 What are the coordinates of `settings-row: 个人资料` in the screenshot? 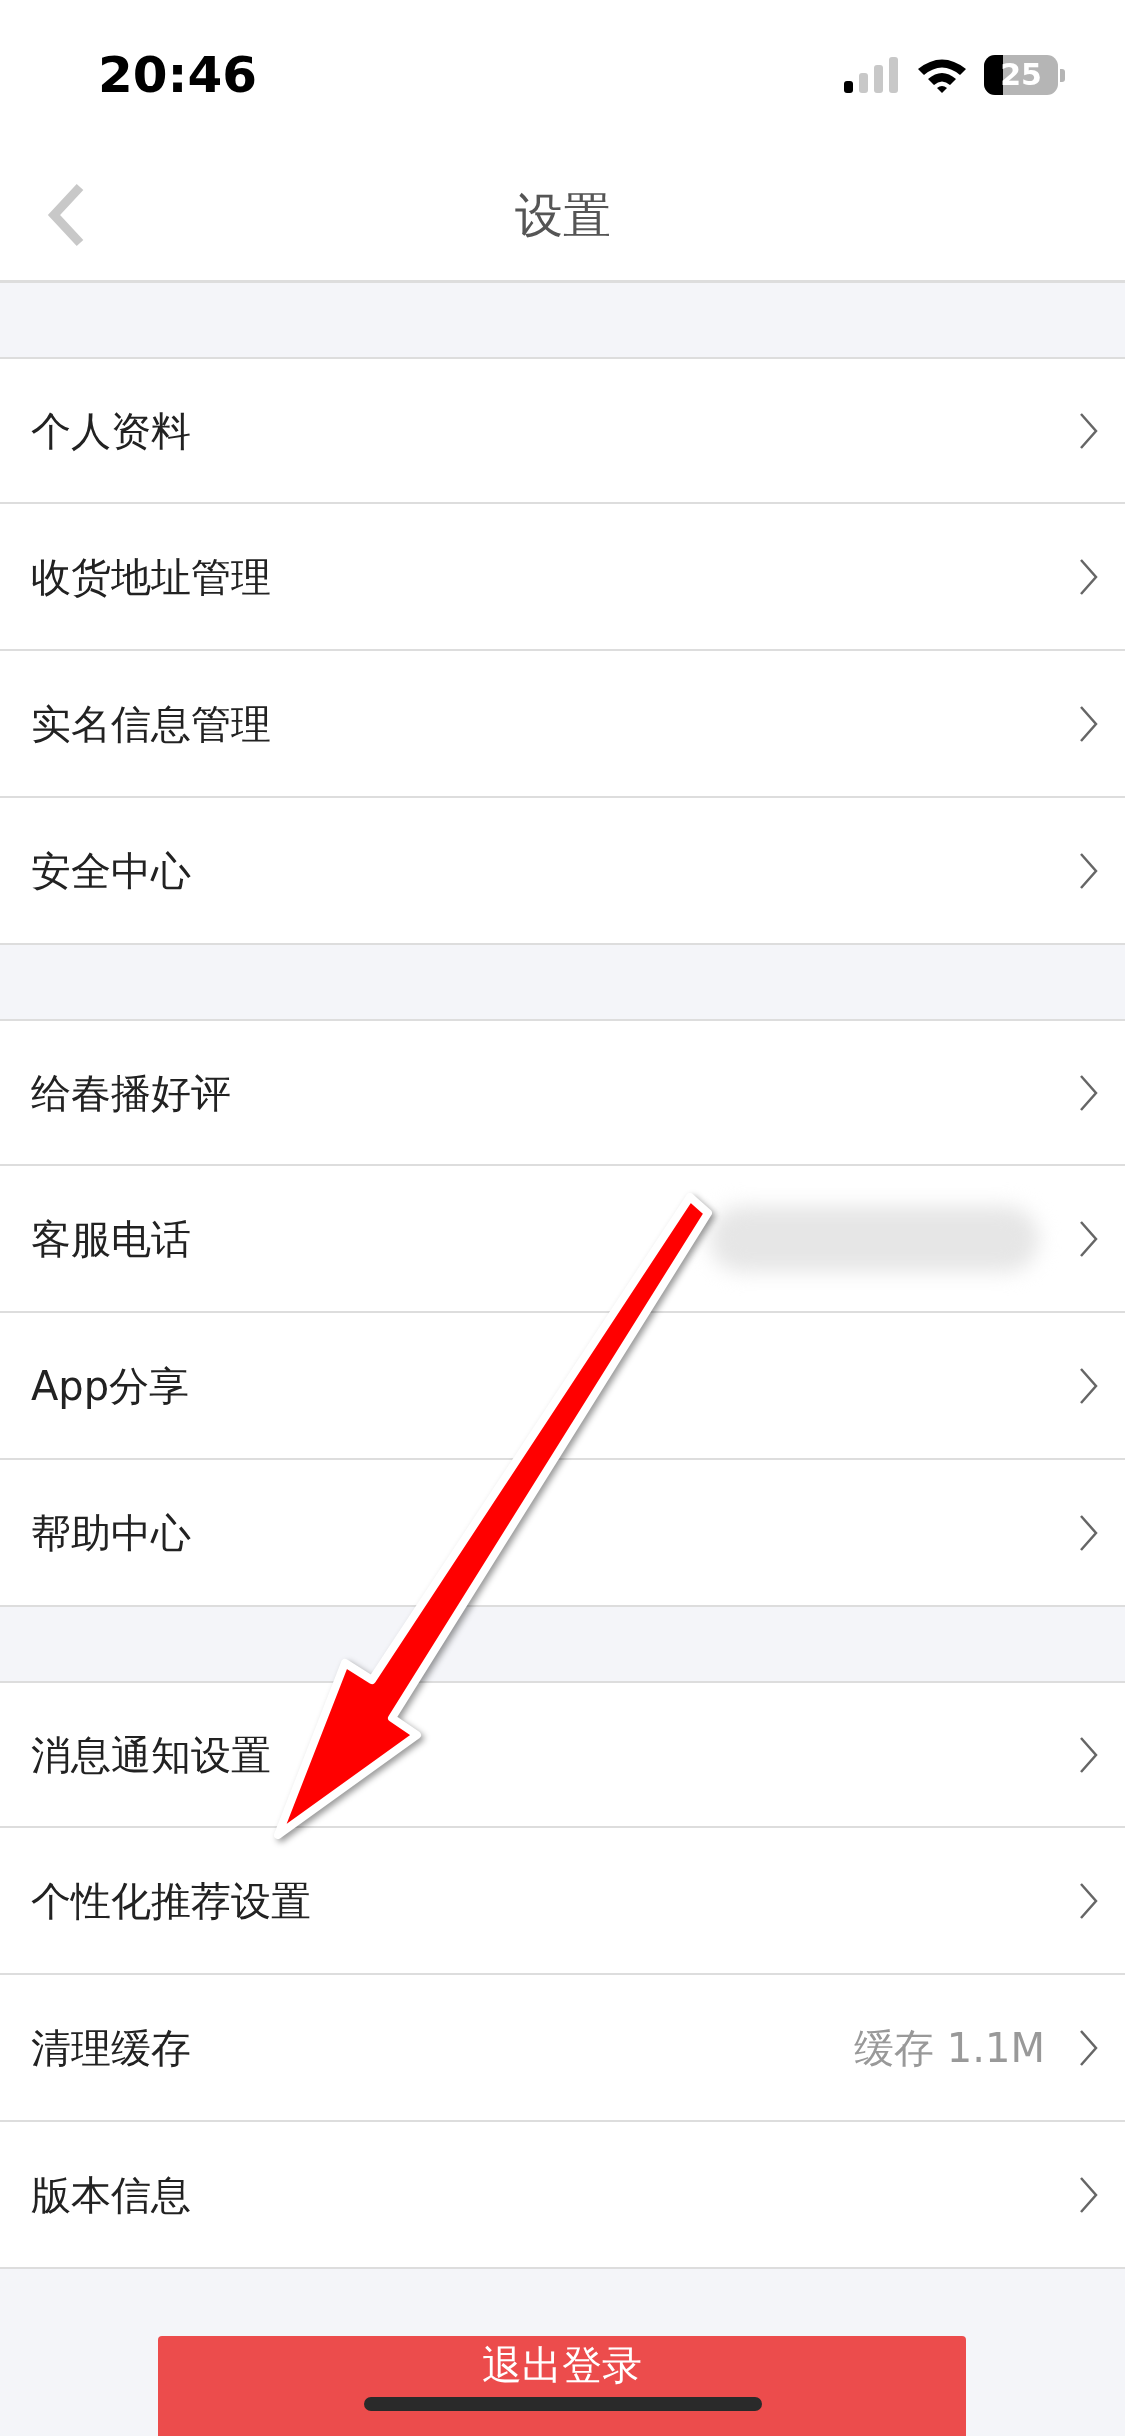 It's located at (562, 430).